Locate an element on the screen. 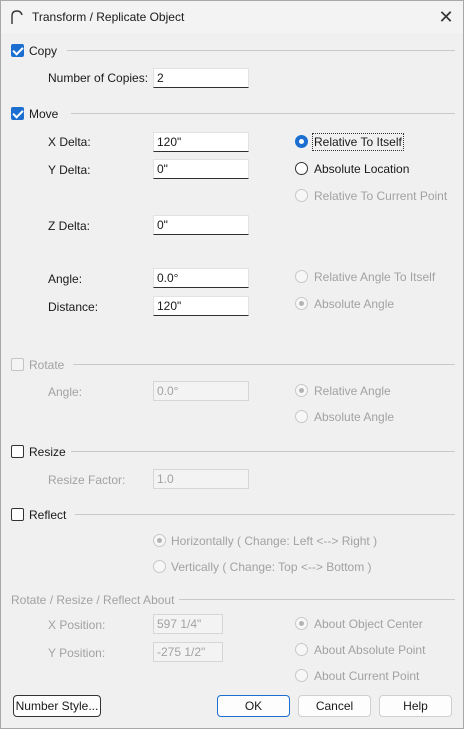  rotate-absolute-angle-label: Absolute Angle is located at coordinates (354, 417).